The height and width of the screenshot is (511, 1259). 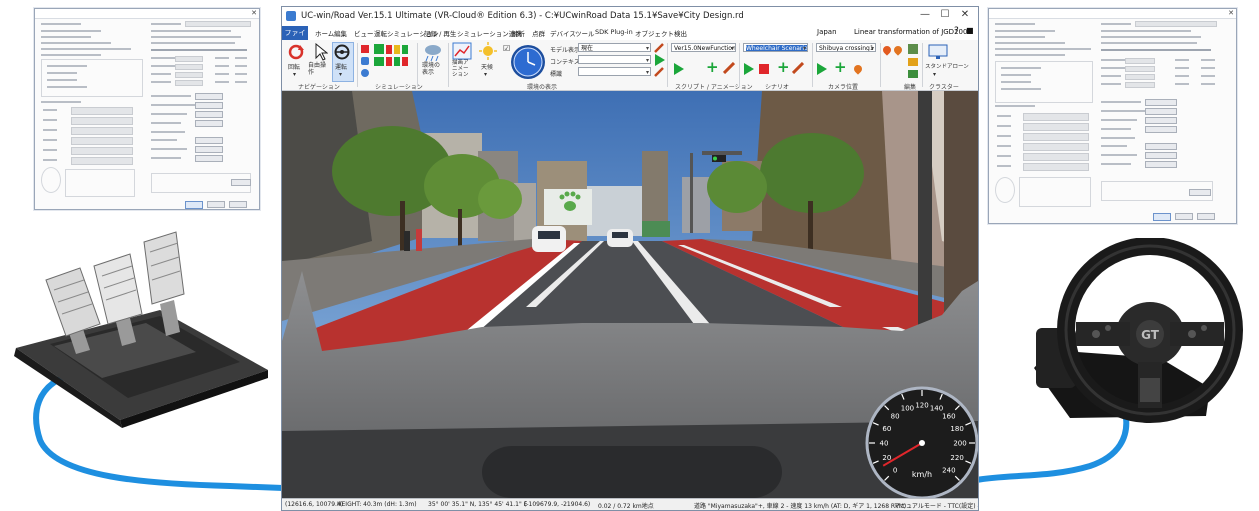 I want to click on pedestrian, so click(x=407, y=241).